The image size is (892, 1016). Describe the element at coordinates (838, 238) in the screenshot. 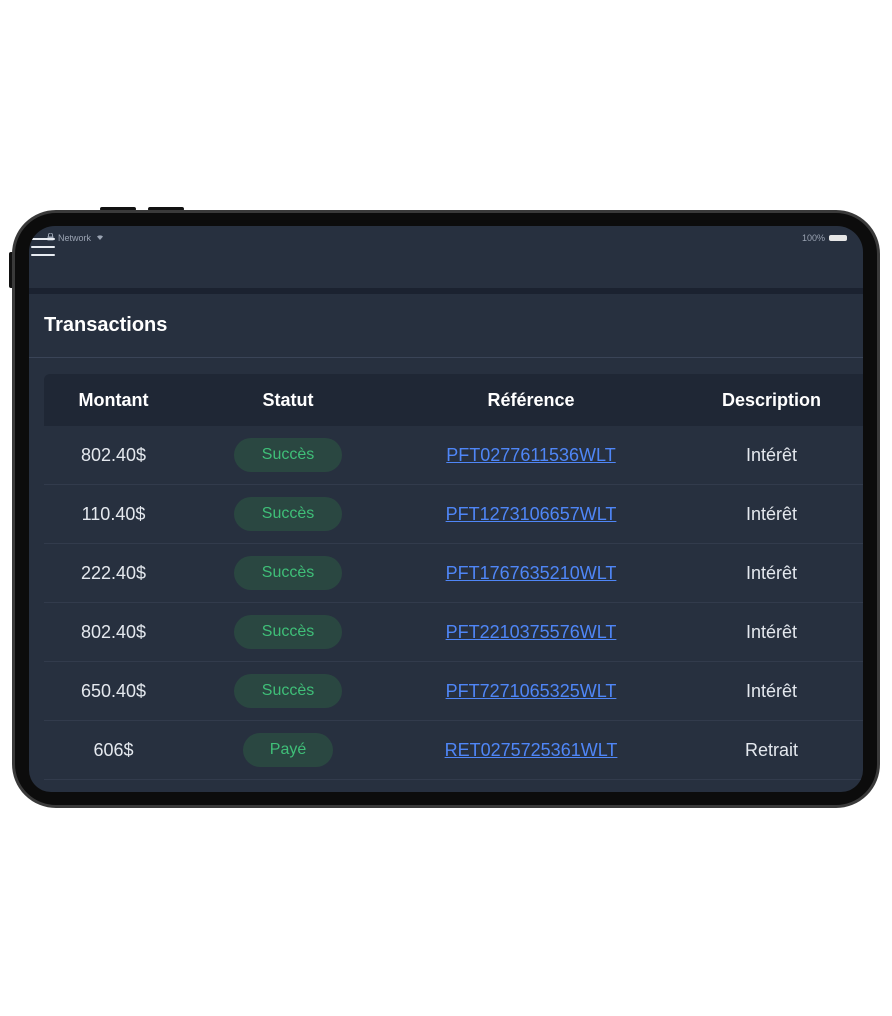

I see `battery-icon` at that location.